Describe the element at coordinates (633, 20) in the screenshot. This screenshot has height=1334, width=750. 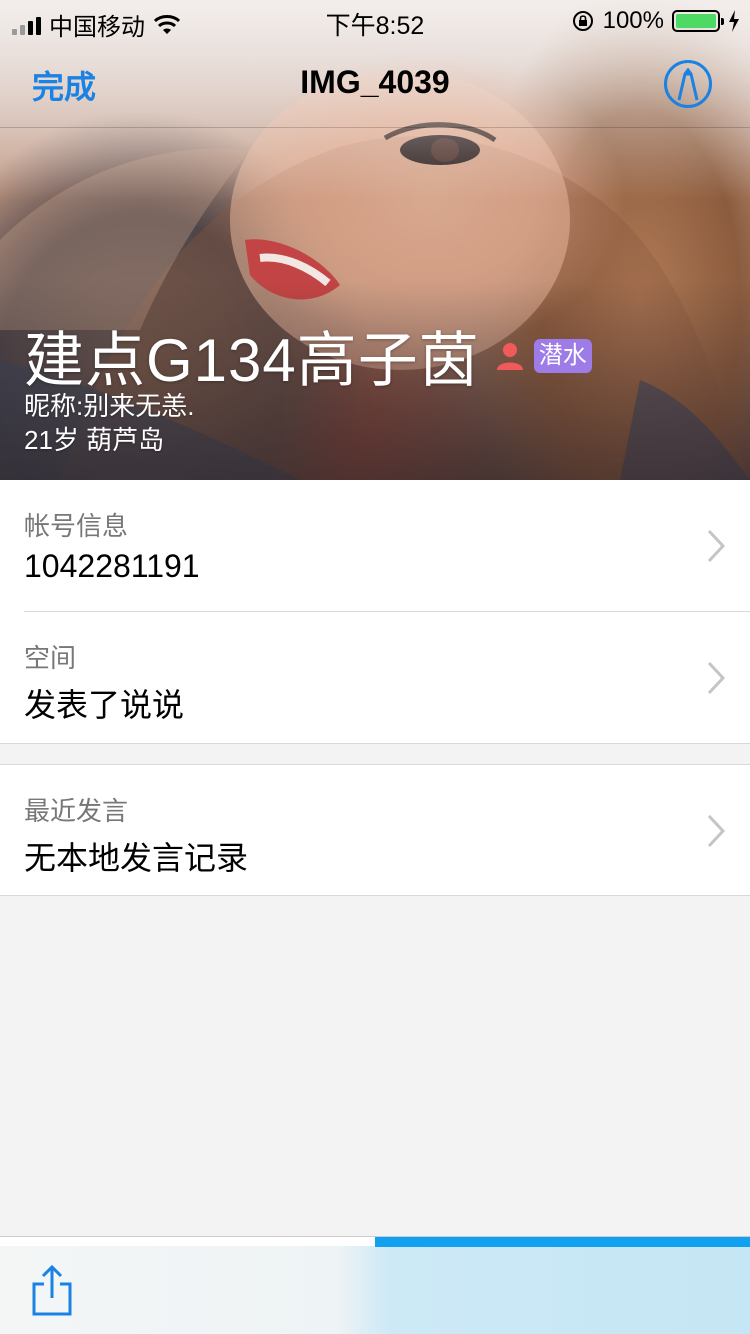
I see `battery-percent: 100%` at that location.